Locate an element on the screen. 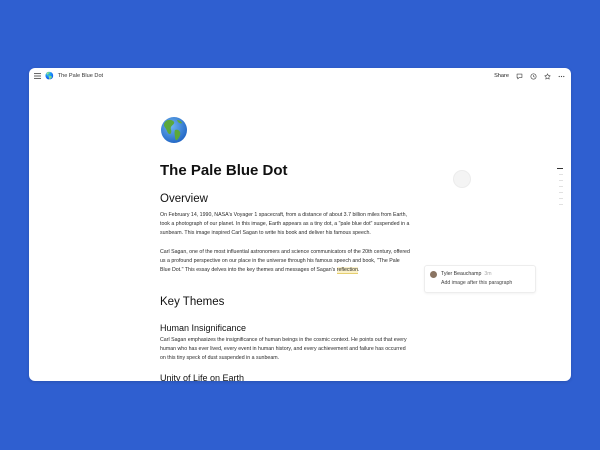  comment-author-line: Tyler Beauchamp 3m is located at coordinates (466, 274).